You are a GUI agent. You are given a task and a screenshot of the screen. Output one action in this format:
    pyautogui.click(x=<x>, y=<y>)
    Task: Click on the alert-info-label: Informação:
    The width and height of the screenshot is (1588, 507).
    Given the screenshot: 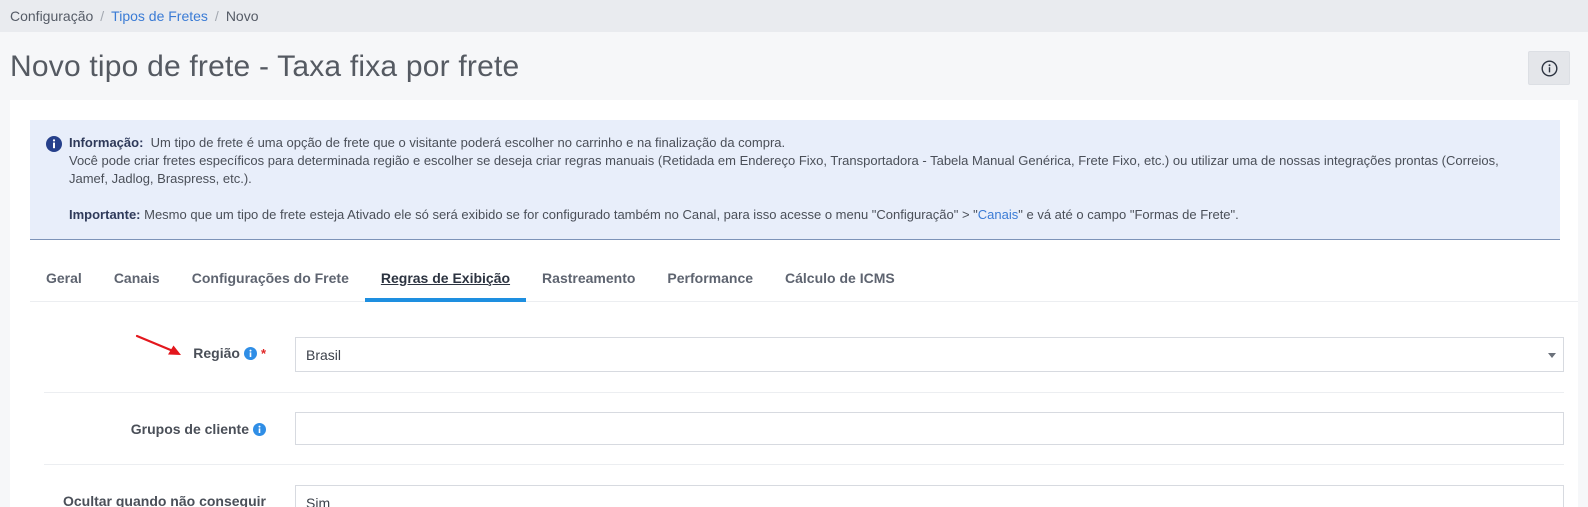 What is the action you would take?
    pyautogui.click(x=106, y=142)
    